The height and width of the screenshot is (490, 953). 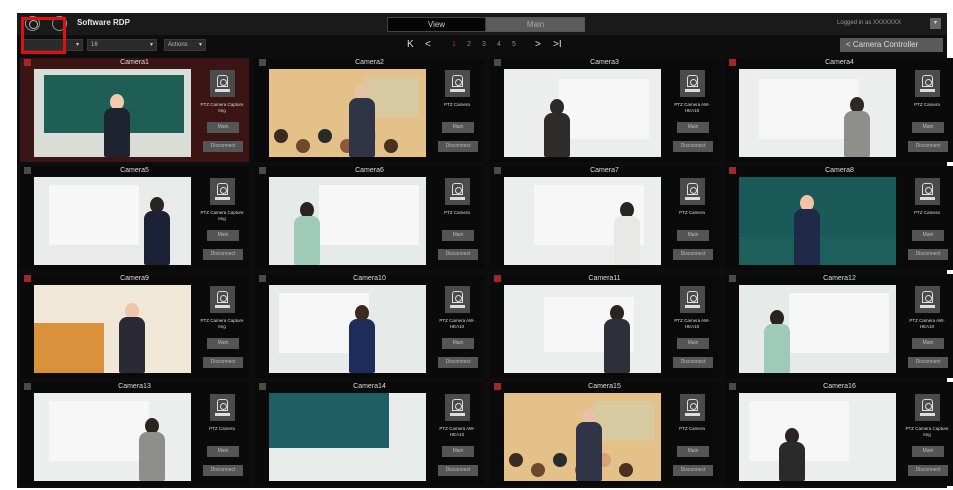 I want to click on prev-page-button: <, so click(x=428, y=45).